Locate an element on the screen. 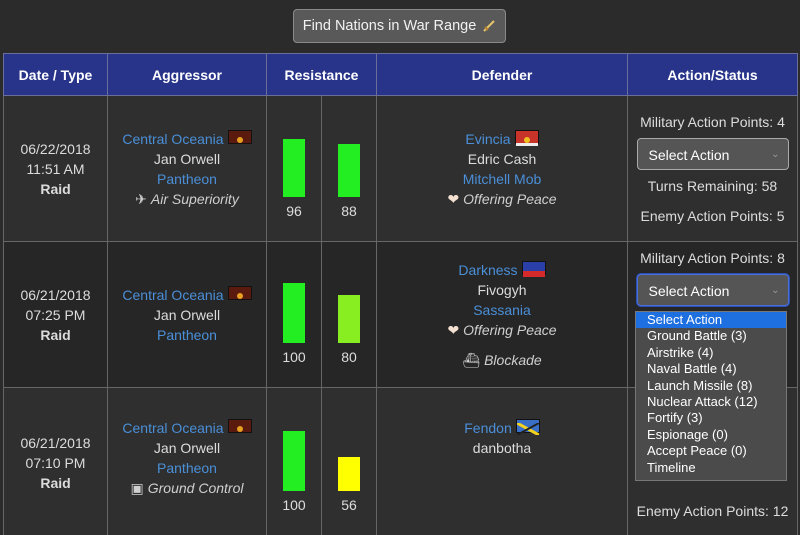 The height and width of the screenshot is (535, 800). col-defender: Defender is located at coordinates (502, 74).